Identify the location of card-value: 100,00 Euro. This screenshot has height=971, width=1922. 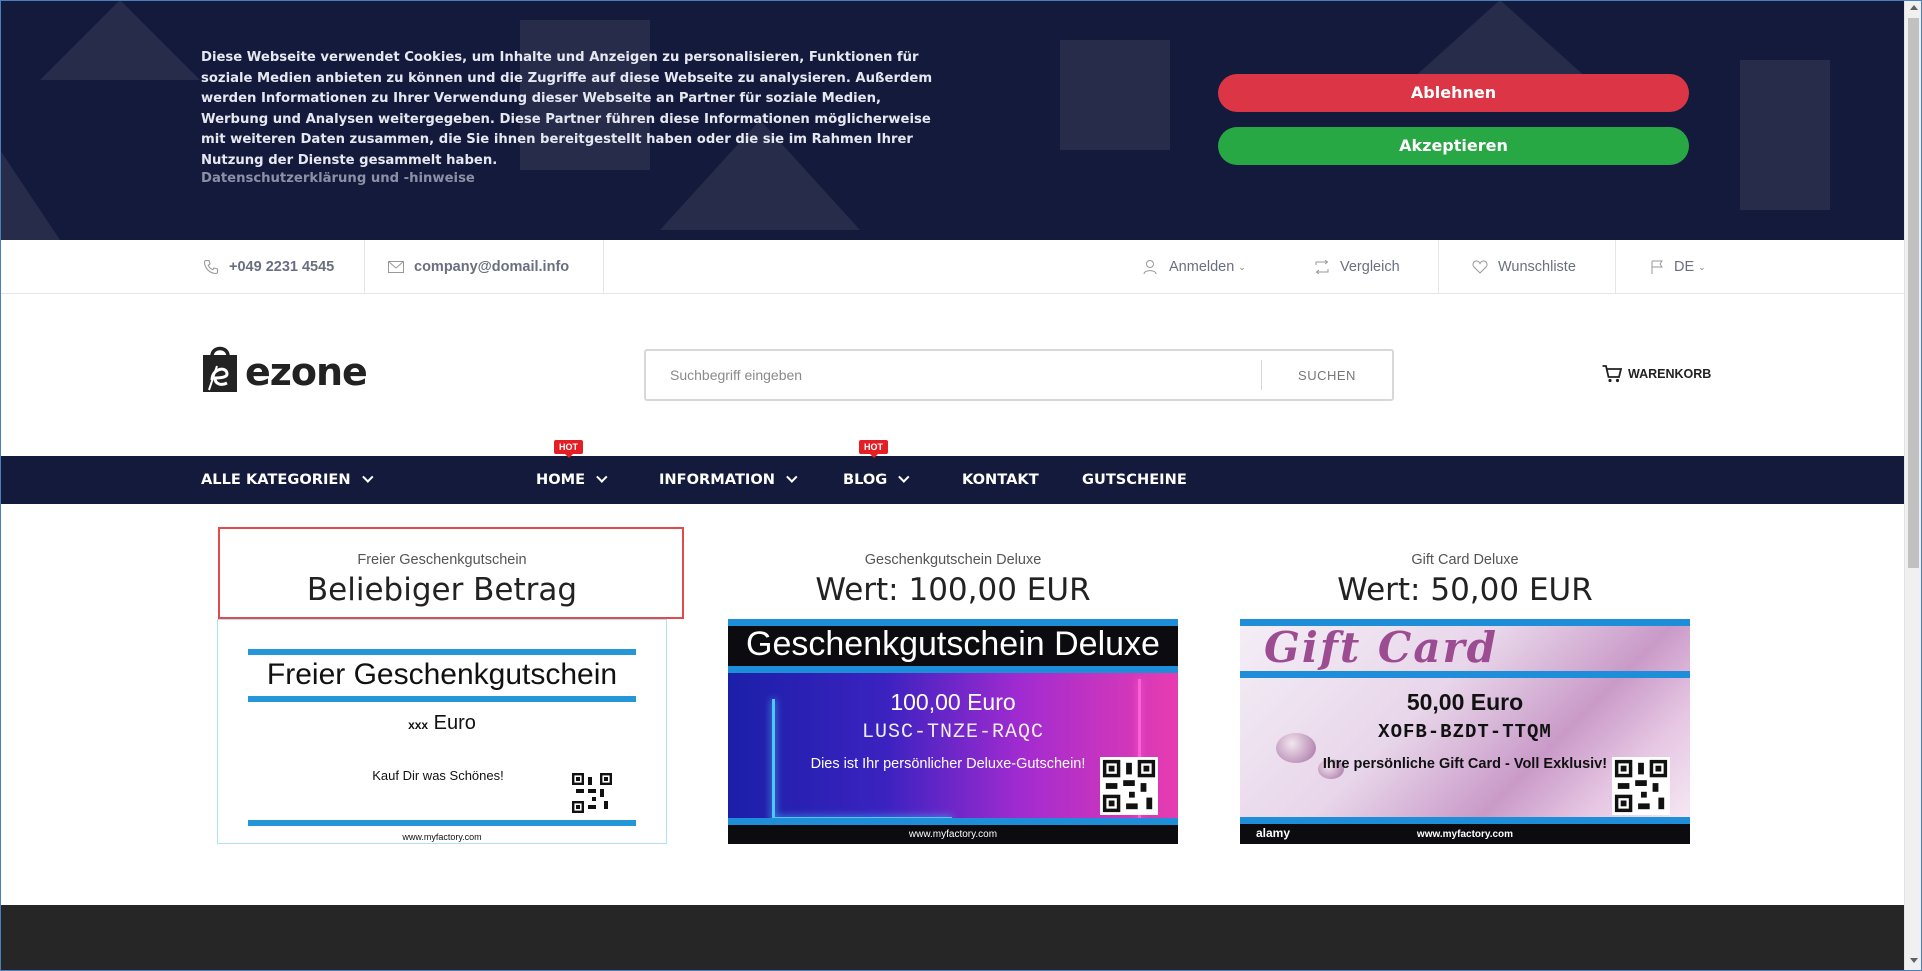
(953, 702).